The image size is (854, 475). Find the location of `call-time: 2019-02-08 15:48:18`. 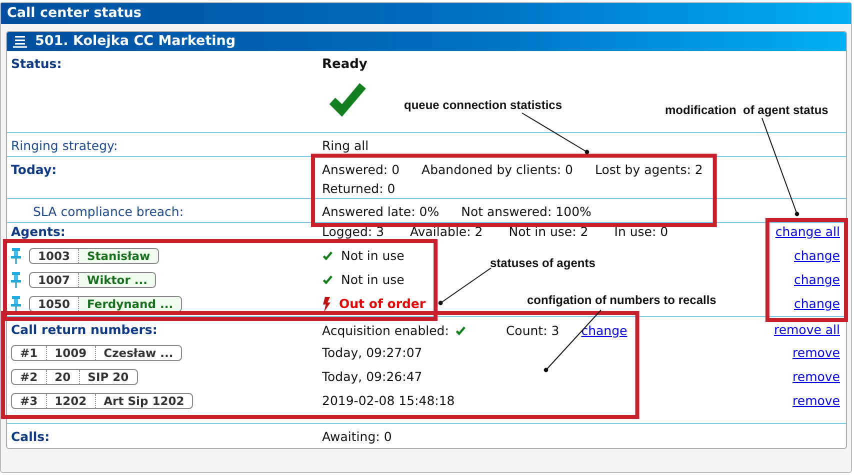

call-time: 2019-02-08 15:48:18 is located at coordinates (388, 401).